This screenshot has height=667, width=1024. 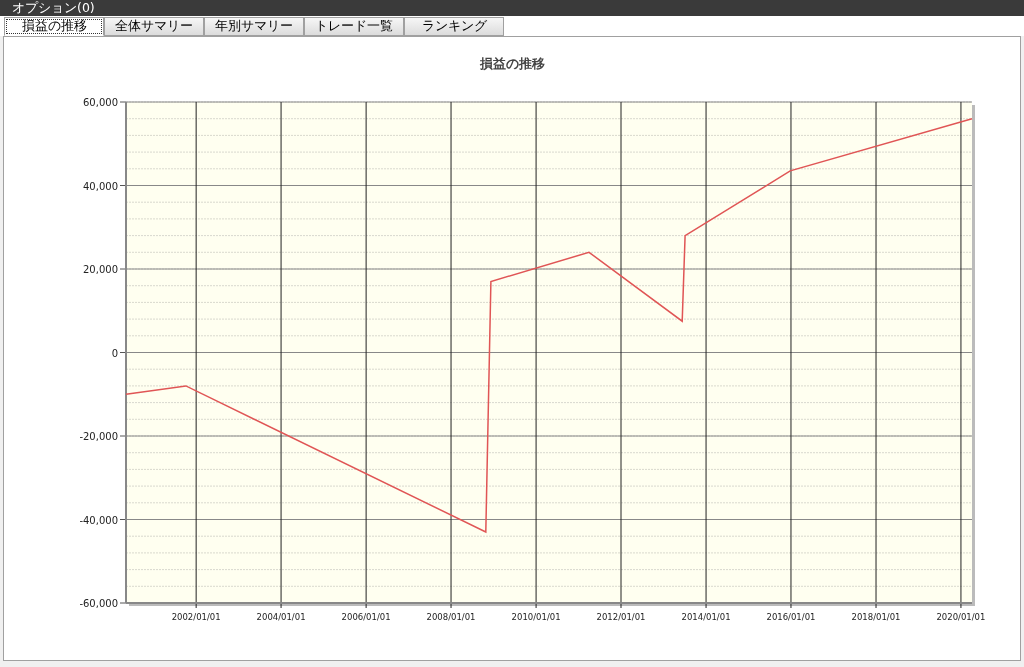 What do you see at coordinates (366, 617) in the screenshot?
I see `x-tick-label: 2006/01/01` at bounding box center [366, 617].